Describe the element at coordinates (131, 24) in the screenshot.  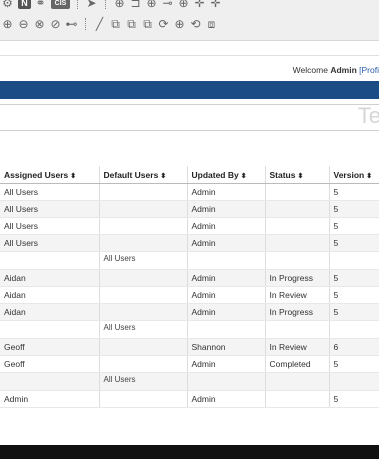
I see `shape-add-icon: ⧉` at that location.